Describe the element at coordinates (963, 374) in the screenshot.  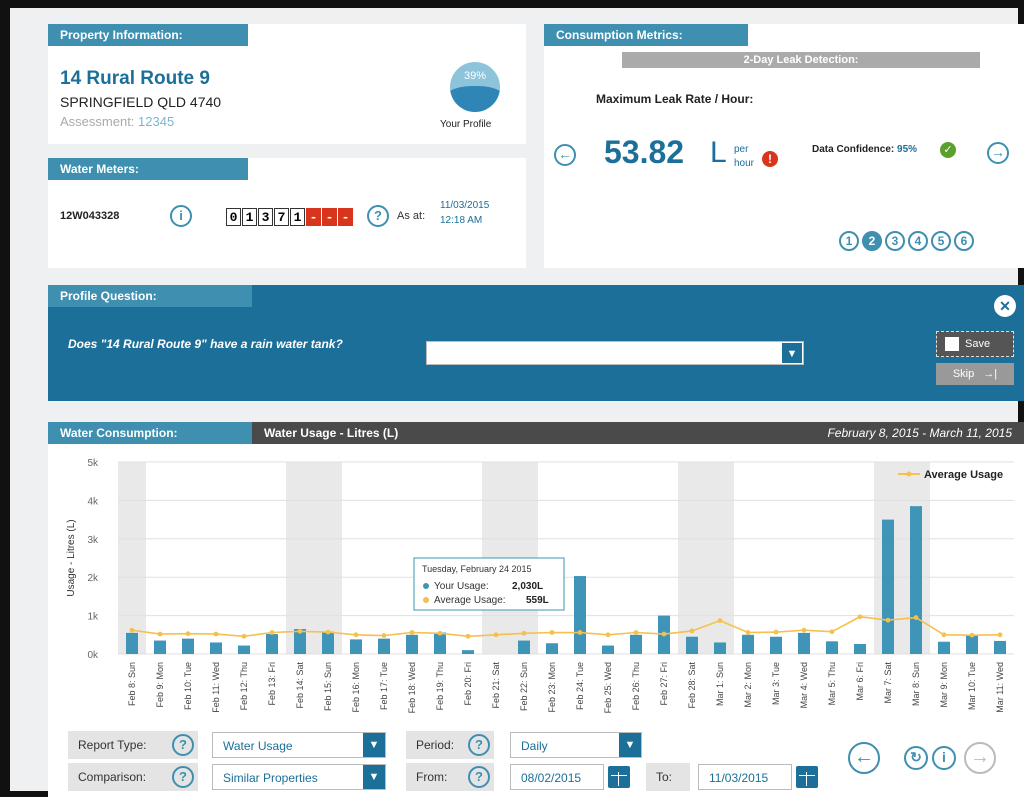
I see `skip-label: Skip` at that location.